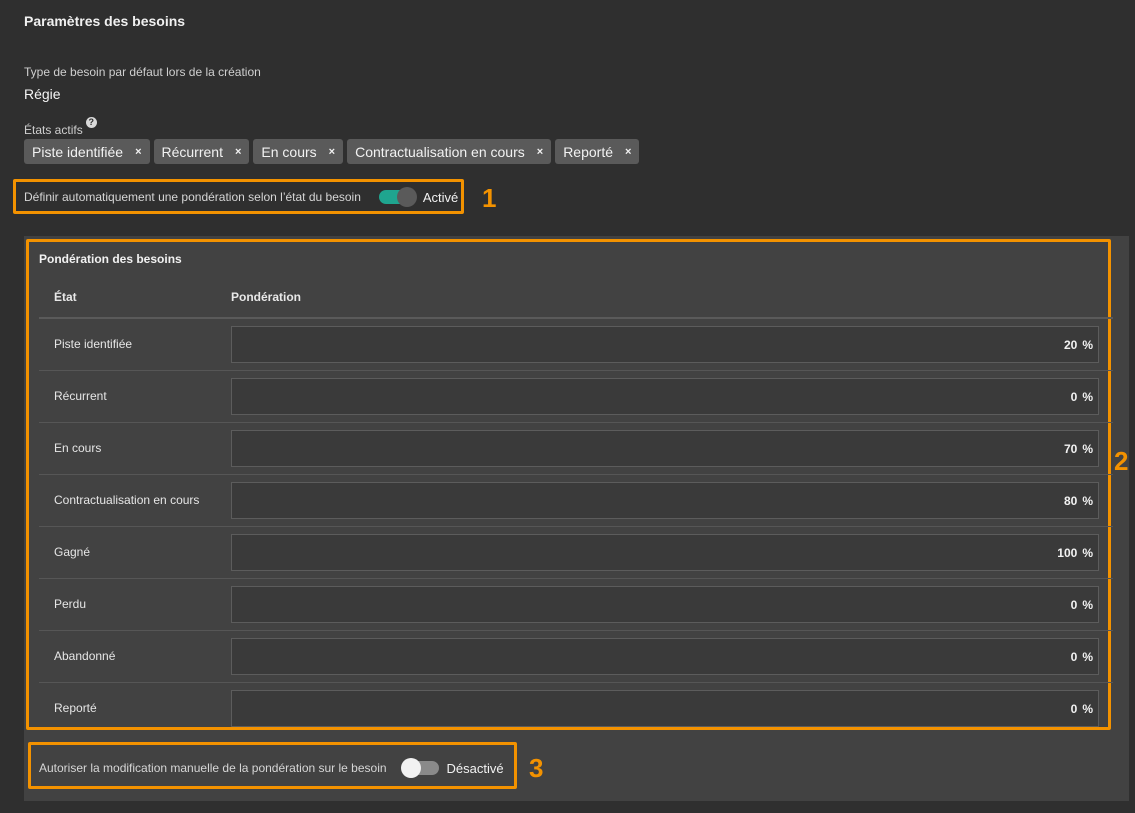 The image size is (1135, 813). What do you see at coordinates (440, 197) in the screenshot?
I see `auto-weighting-state: Activé` at bounding box center [440, 197].